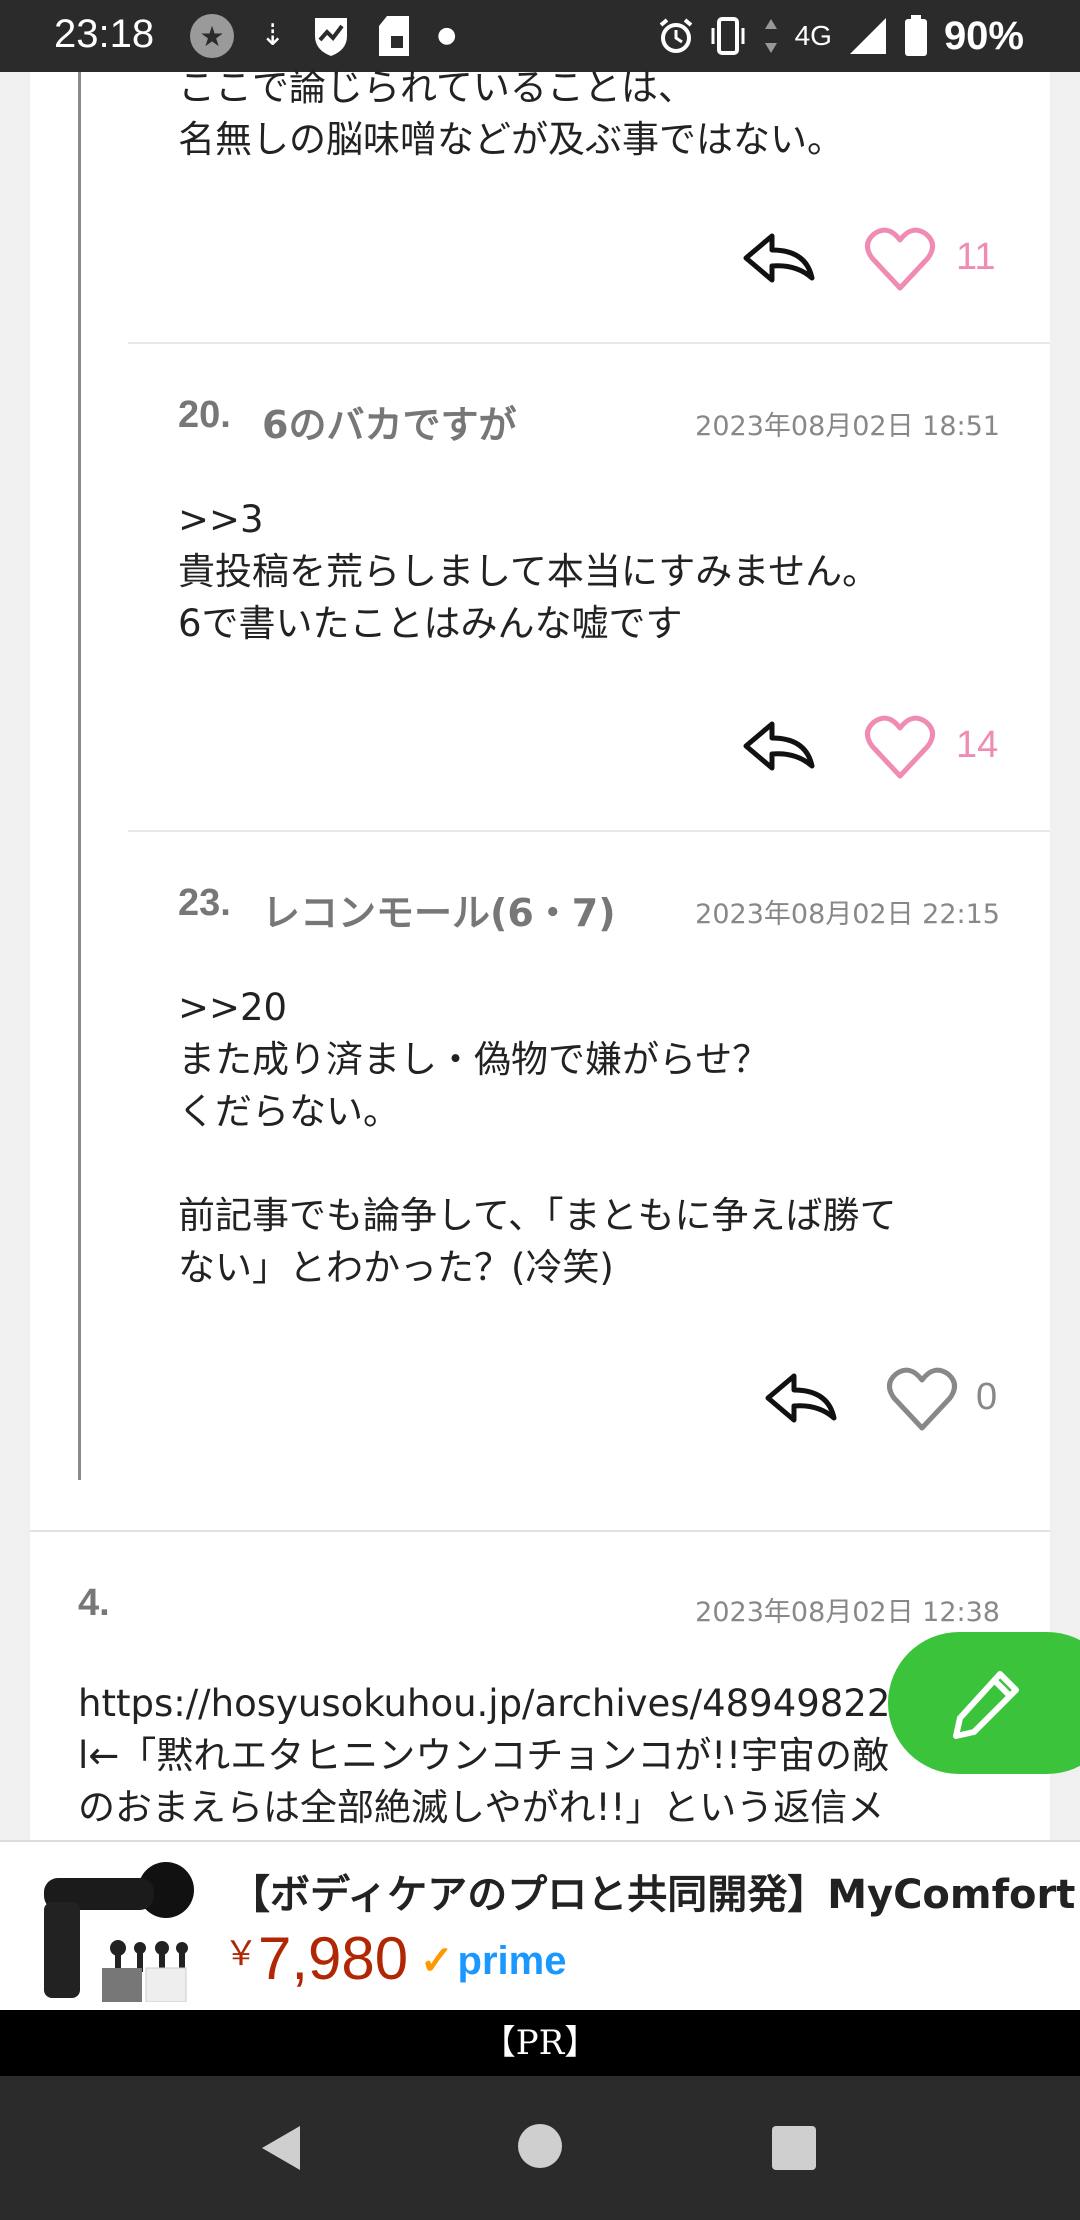 This screenshot has width=1080, height=2220. Describe the element at coordinates (675, 35) in the screenshot. I see `alarm-icon` at that location.